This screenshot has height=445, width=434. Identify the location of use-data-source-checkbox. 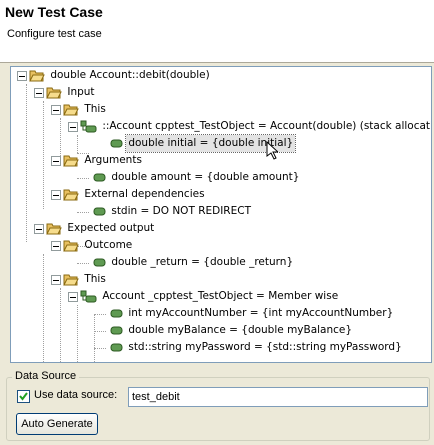
(23, 396).